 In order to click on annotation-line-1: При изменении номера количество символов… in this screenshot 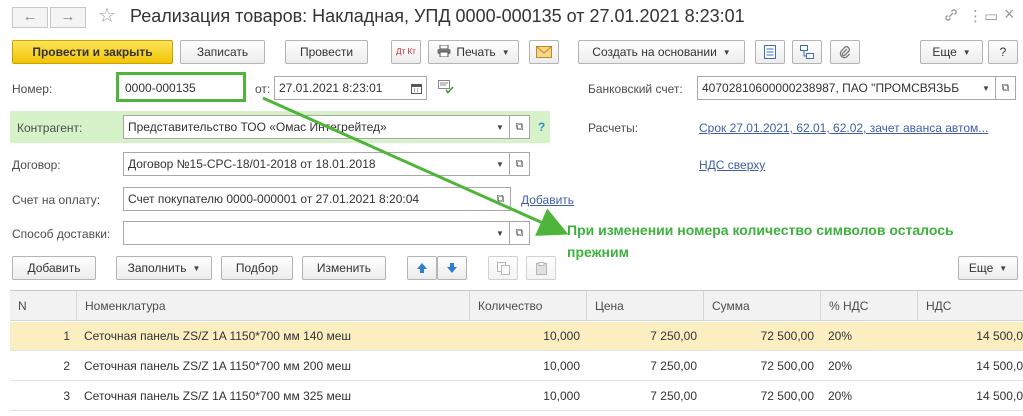, I will do `click(760, 230)`.